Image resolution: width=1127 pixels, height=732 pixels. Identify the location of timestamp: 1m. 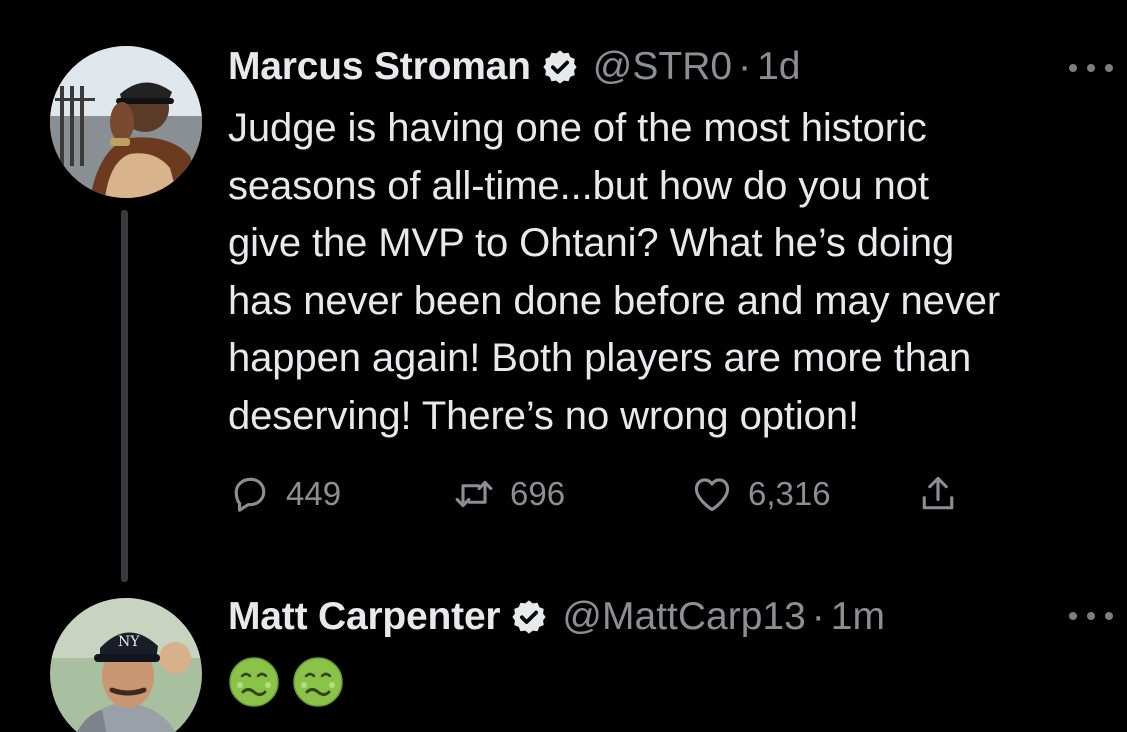
(858, 617).